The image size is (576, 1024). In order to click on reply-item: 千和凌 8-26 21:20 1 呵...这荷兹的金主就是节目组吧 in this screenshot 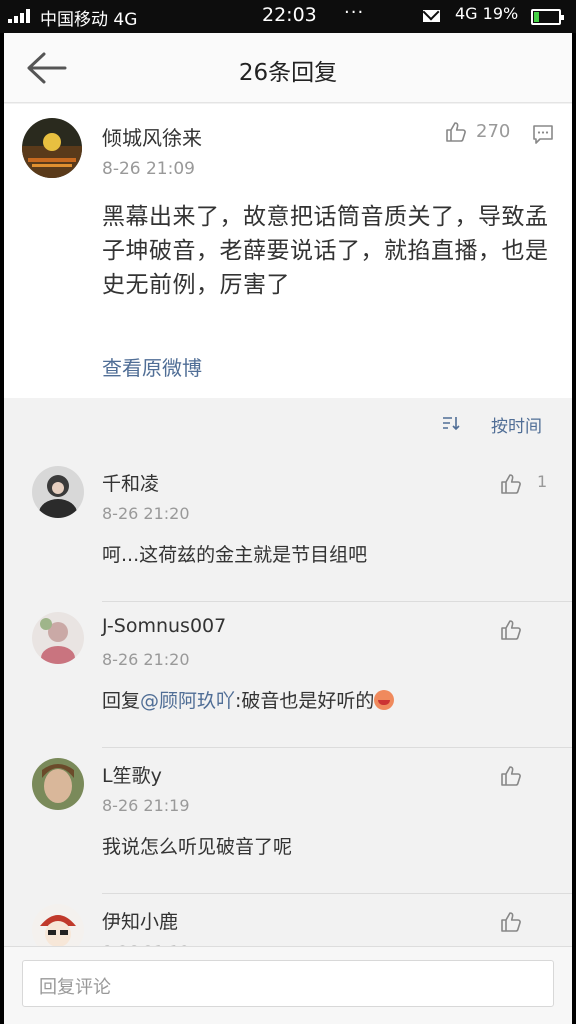, I will do `click(288, 529)`.